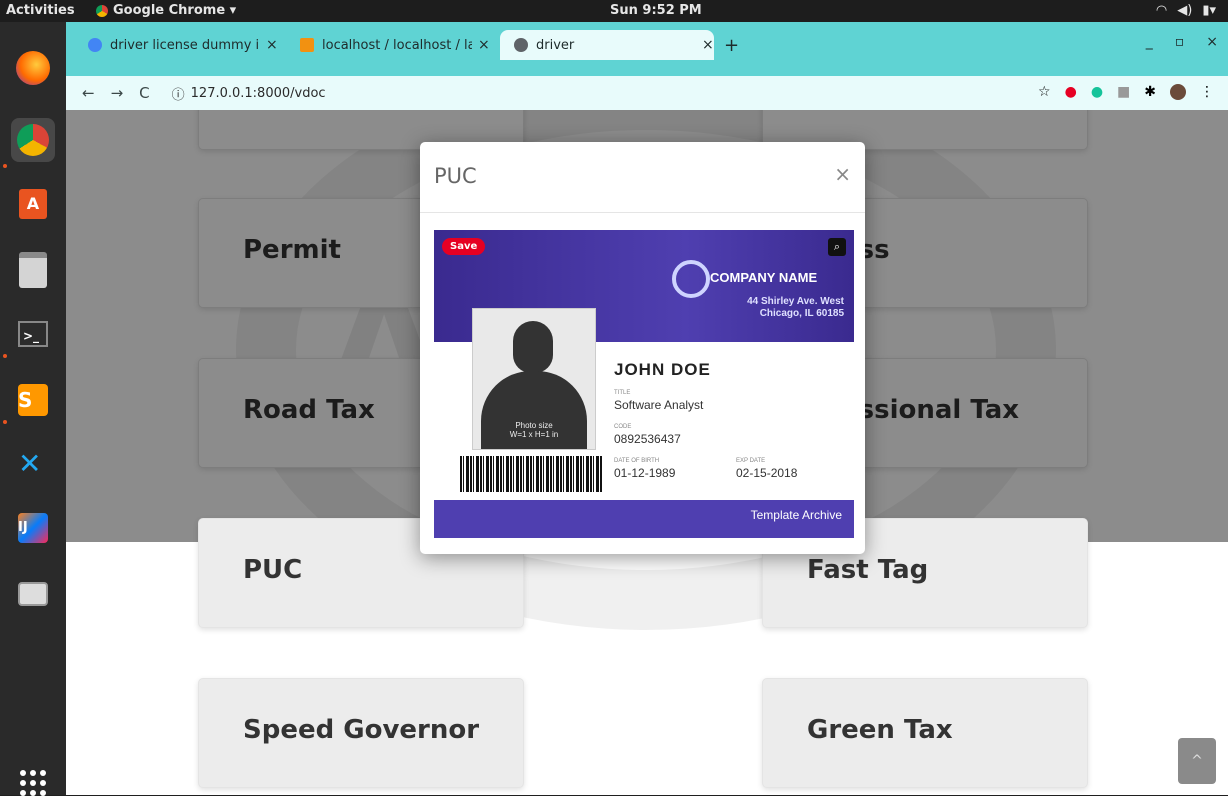 The width and height of the screenshot is (1228, 796). Describe the element at coordinates (880, 730) in the screenshot. I see `card-label: Green Tax` at that location.